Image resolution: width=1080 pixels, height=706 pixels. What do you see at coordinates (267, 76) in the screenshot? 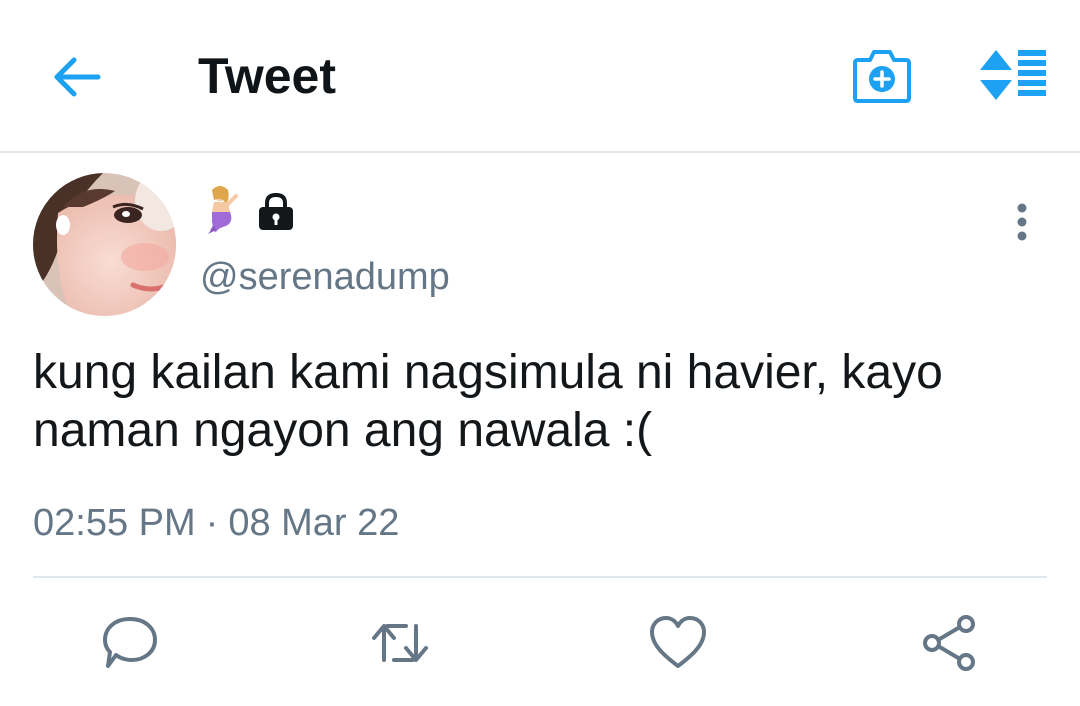
I see `page-title: Tweet` at bounding box center [267, 76].